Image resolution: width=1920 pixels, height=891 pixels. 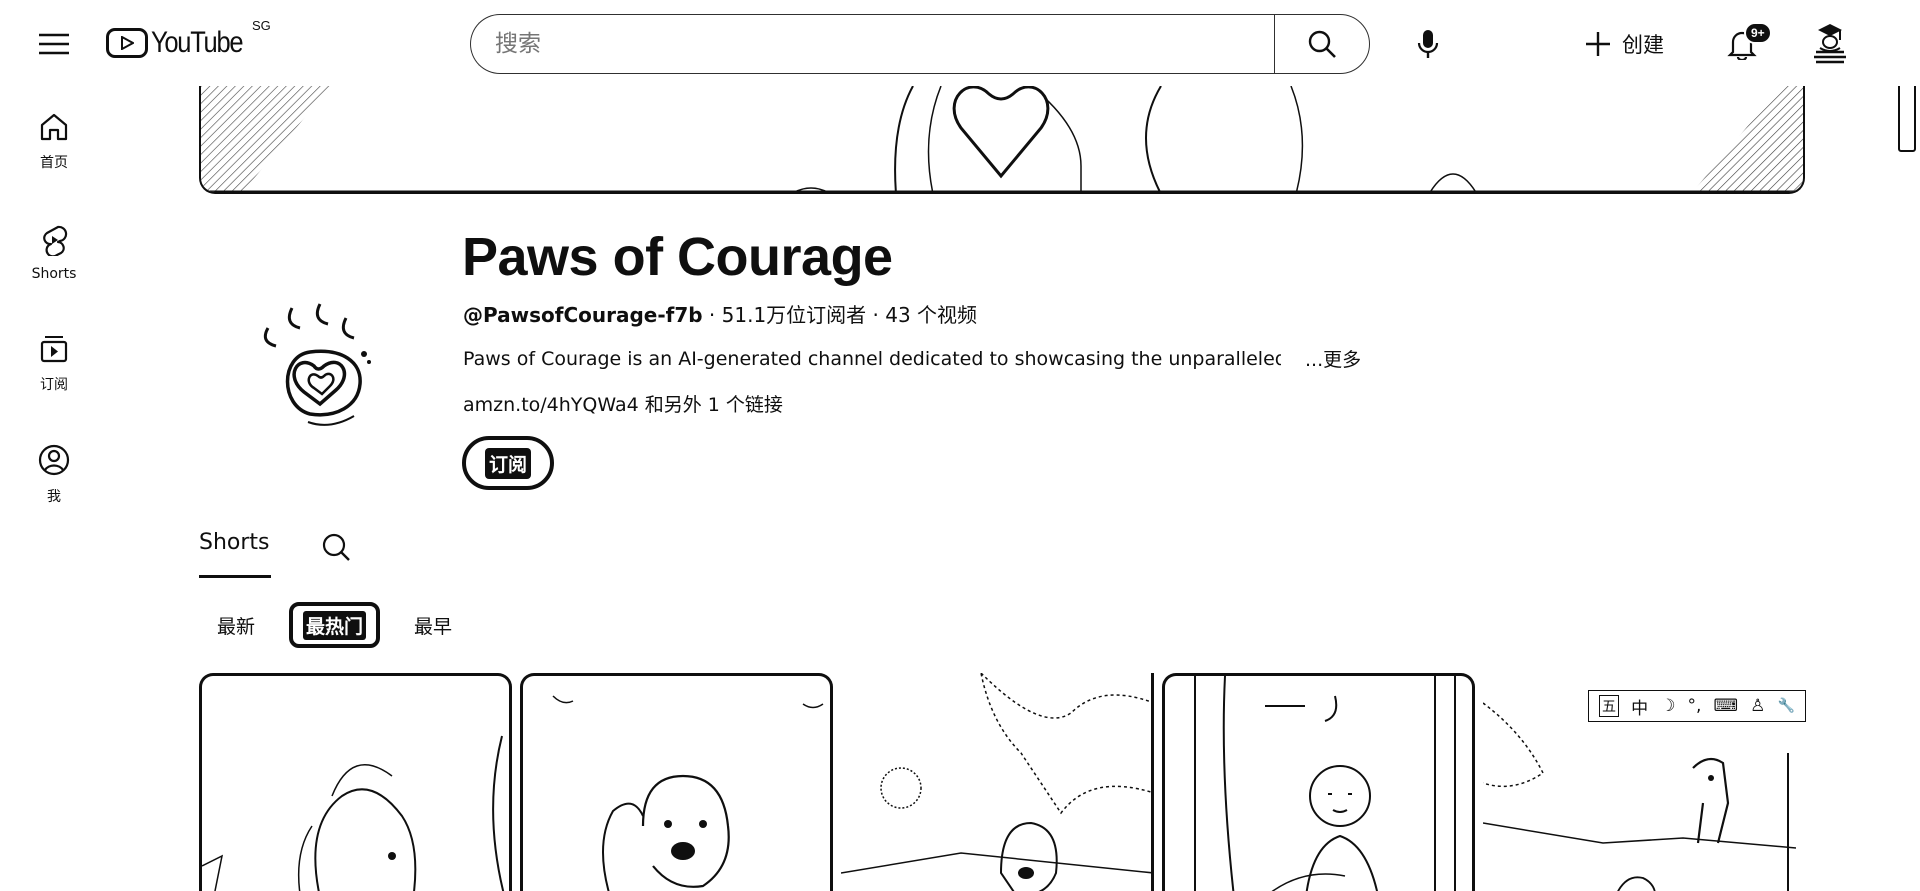 What do you see at coordinates (54, 141) in the screenshot?
I see `sidebar-item-home: 首页` at bounding box center [54, 141].